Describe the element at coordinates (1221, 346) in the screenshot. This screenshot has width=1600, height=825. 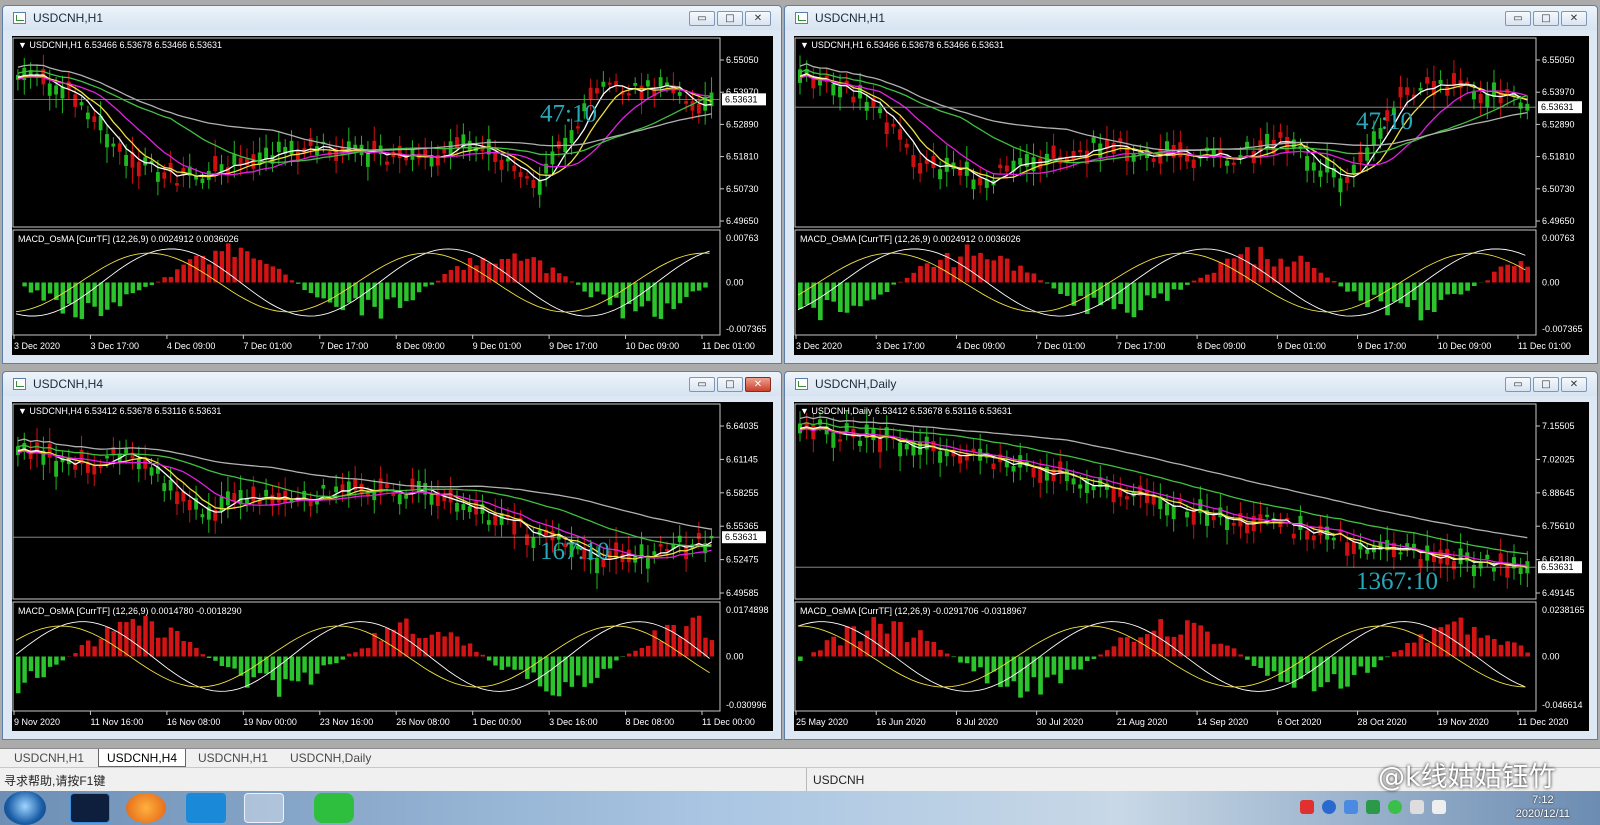
I see `time-label: 8 Dec 09:00` at that location.